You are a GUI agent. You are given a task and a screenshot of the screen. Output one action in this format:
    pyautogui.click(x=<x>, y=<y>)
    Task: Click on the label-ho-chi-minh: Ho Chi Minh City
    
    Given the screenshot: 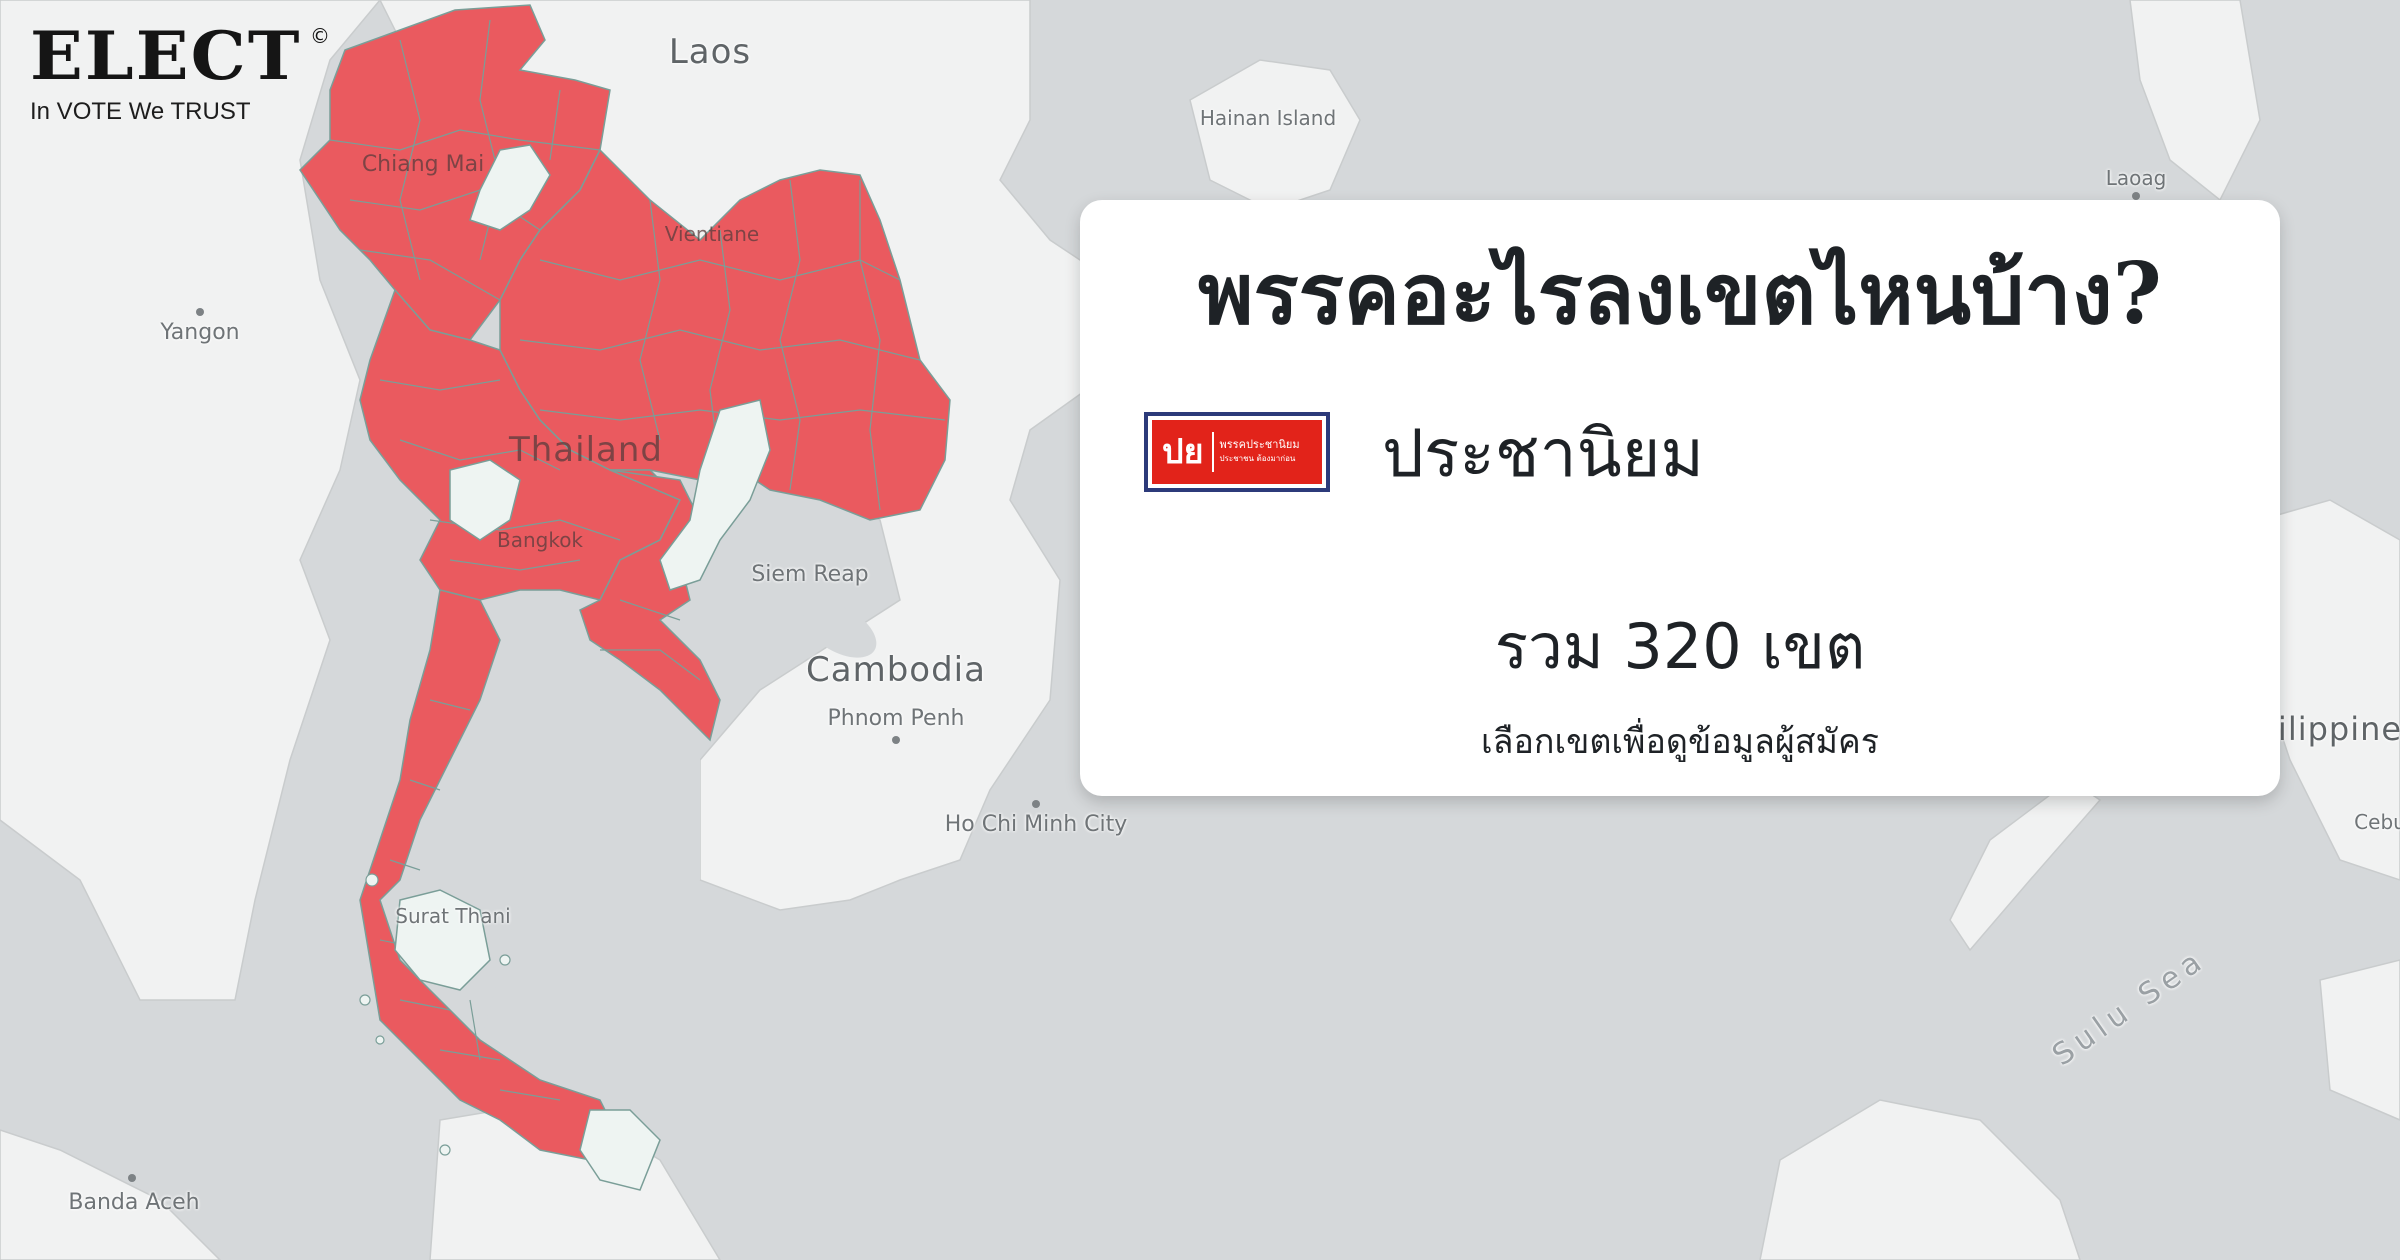 What is the action you would take?
    pyautogui.click(x=1036, y=824)
    